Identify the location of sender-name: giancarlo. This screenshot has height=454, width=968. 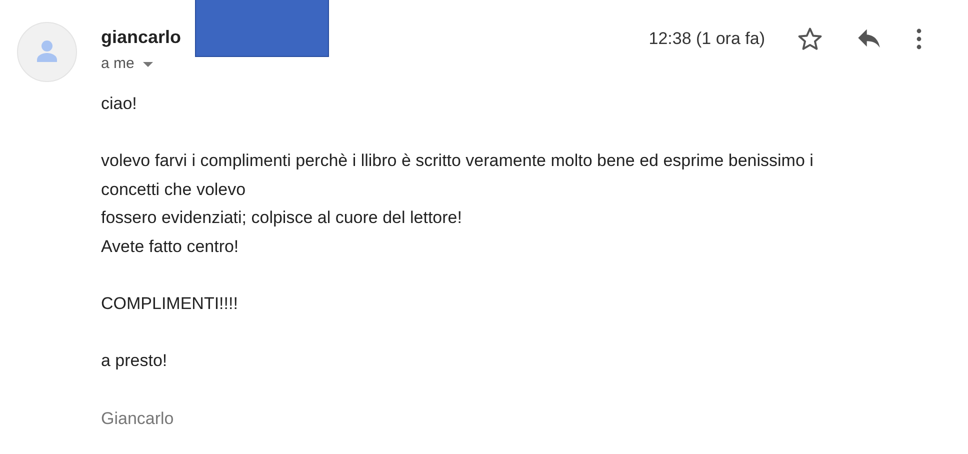
(141, 37).